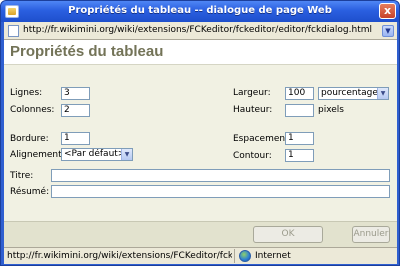 Image resolution: width=400 pixels, height=266 pixels. I want to click on alignment-select: <Par défaut> ▼, so click(97, 154).